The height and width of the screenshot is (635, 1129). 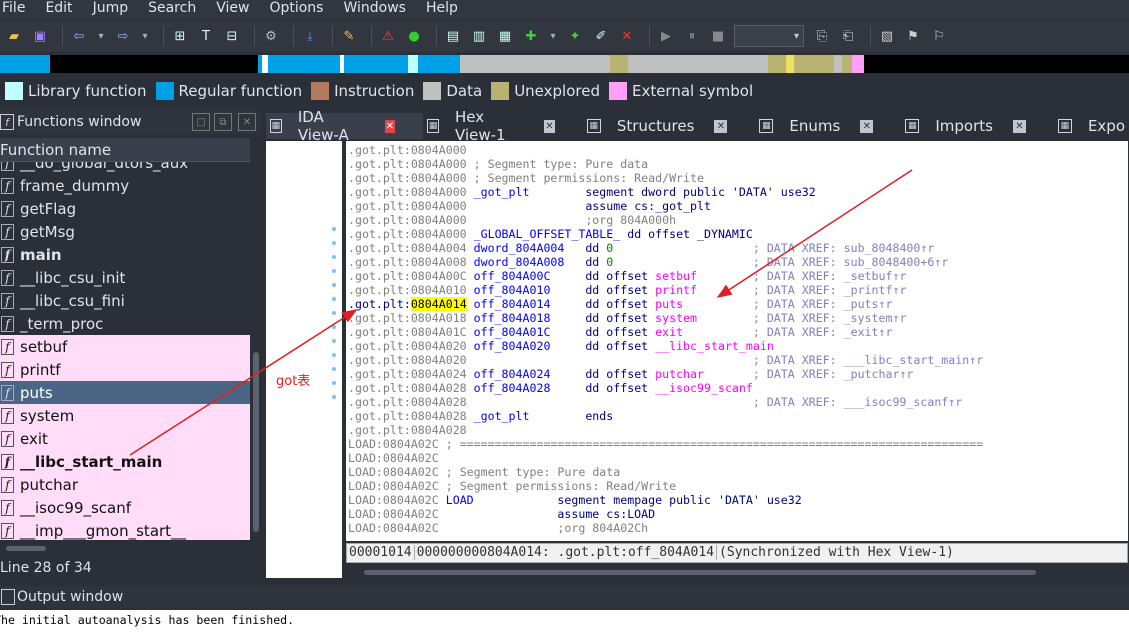 I want to click on function-row: f puts, so click(x=125, y=392).